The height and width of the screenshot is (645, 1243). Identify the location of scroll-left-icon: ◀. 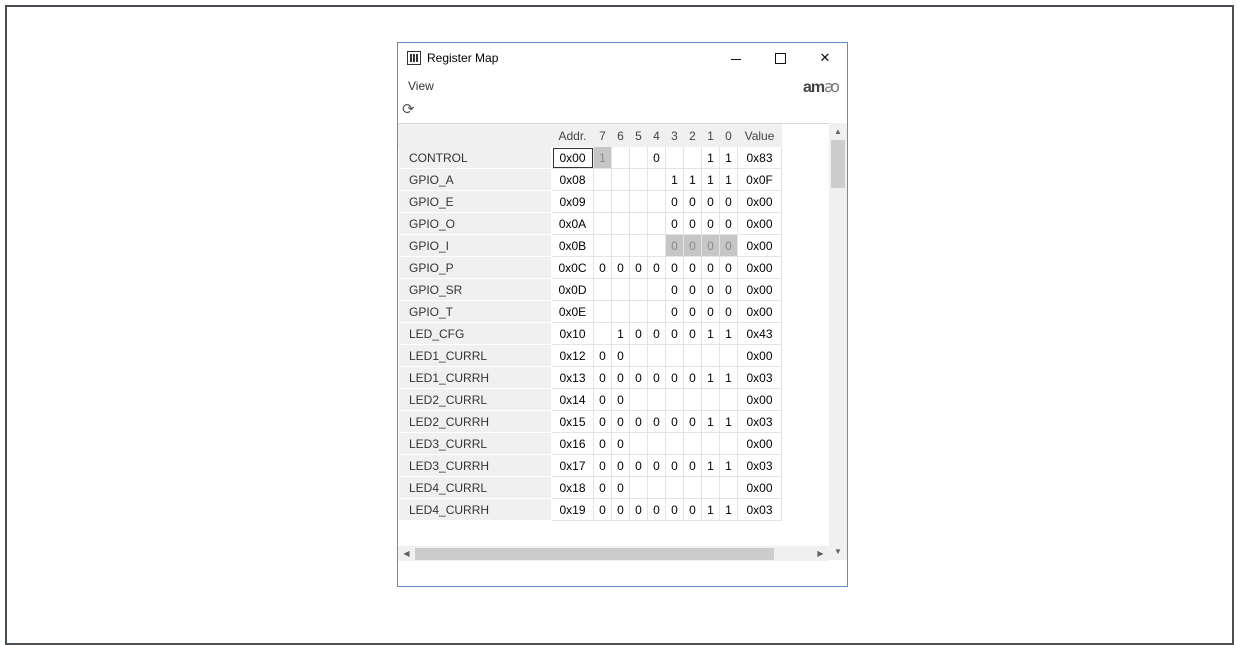
(406, 553).